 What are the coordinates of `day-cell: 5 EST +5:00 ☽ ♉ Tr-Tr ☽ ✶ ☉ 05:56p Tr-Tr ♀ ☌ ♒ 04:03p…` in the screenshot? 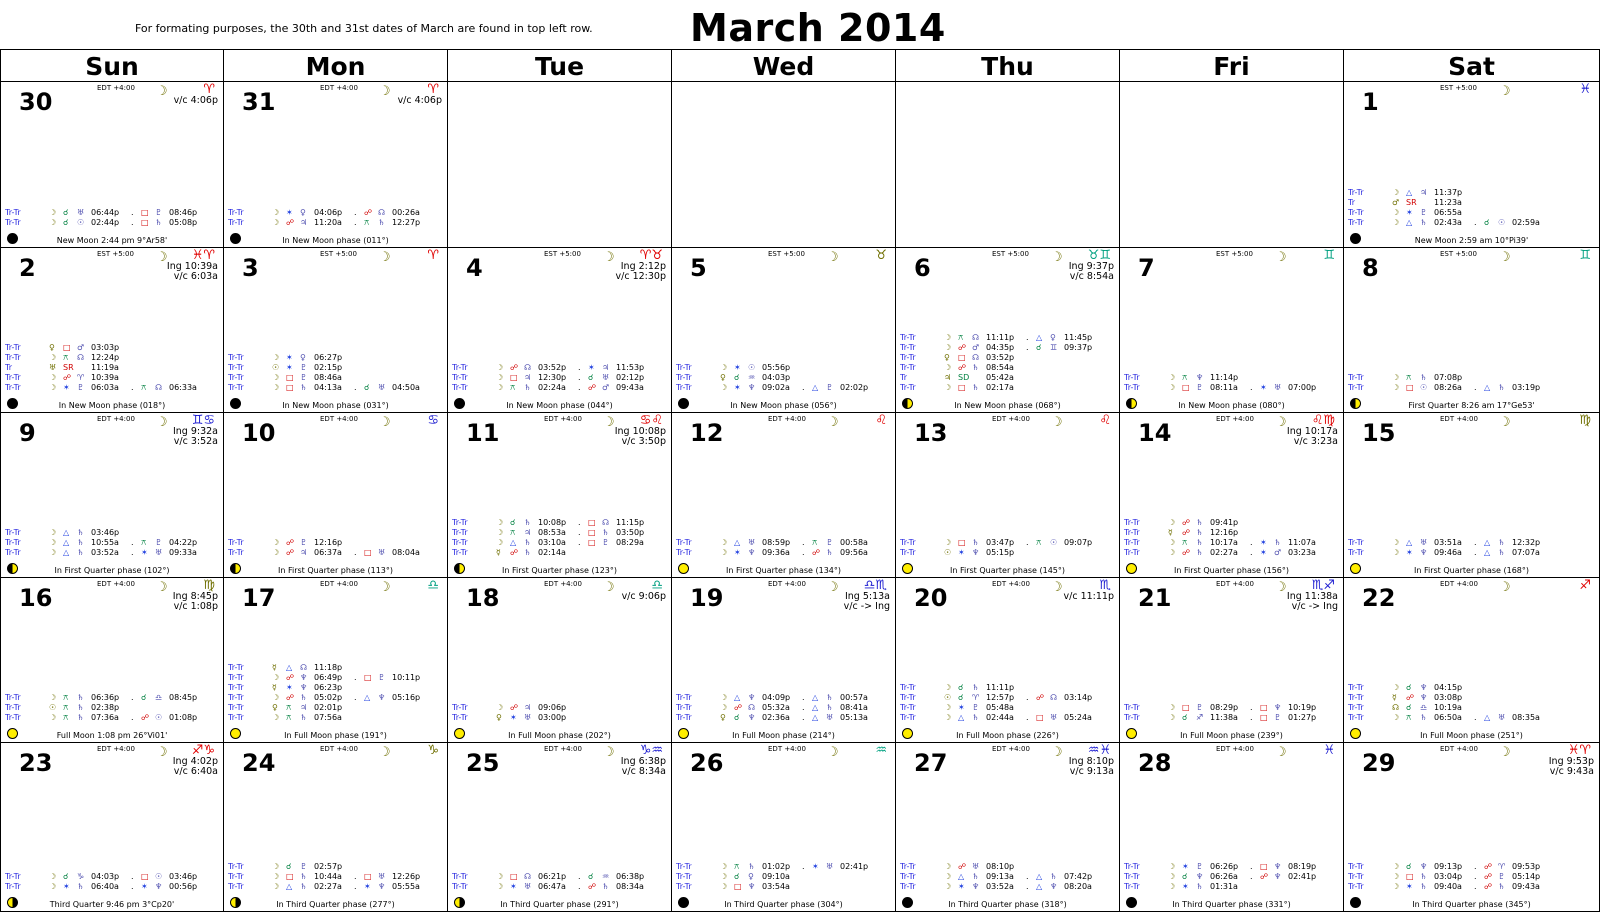 It's located at (784, 330).